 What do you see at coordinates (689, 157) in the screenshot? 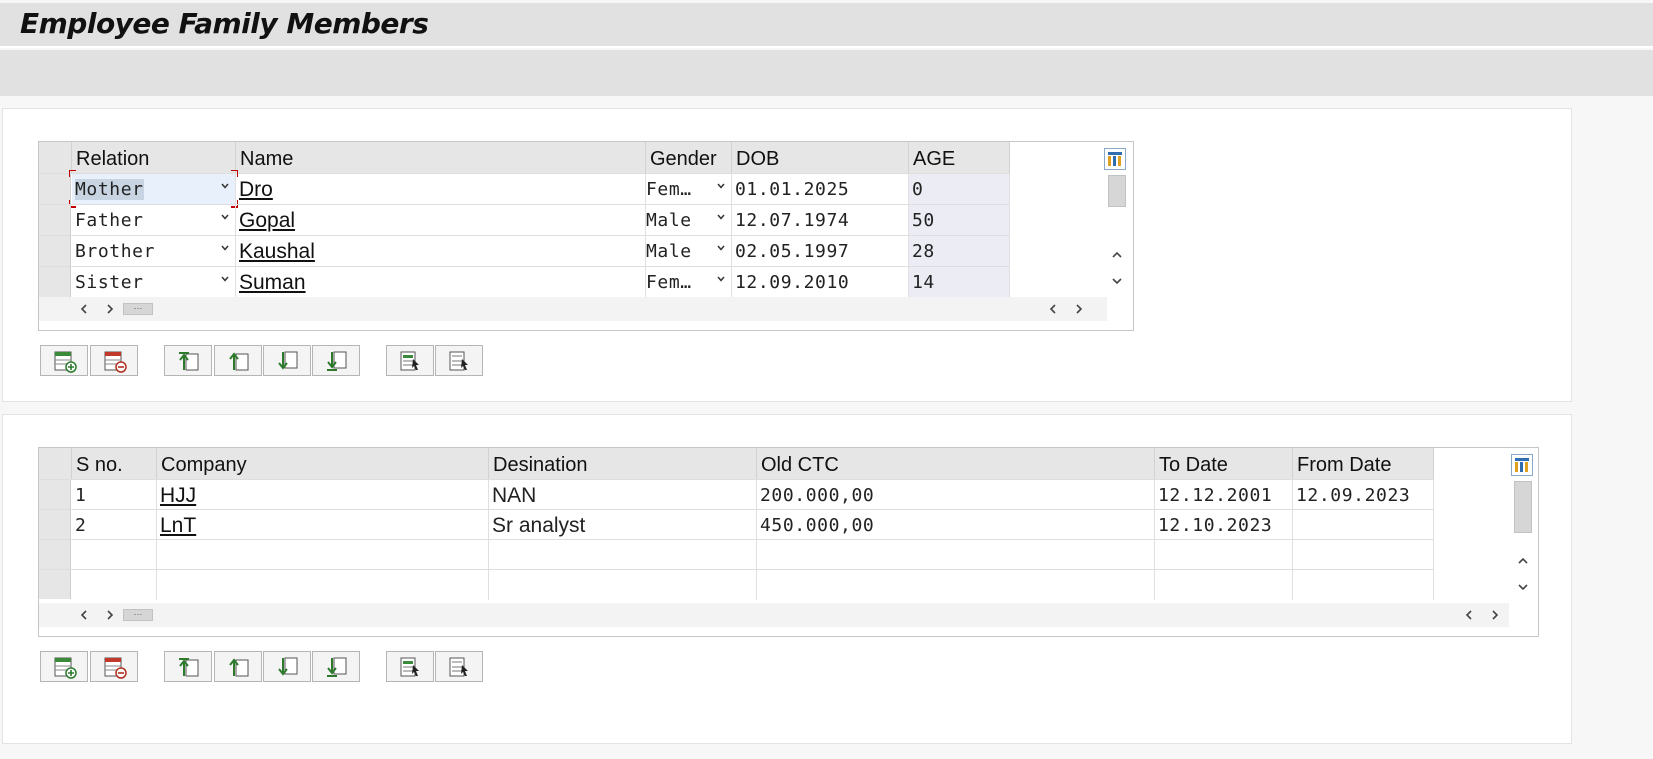
I see `col-header-gender: Gender` at bounding box center [689, 157].